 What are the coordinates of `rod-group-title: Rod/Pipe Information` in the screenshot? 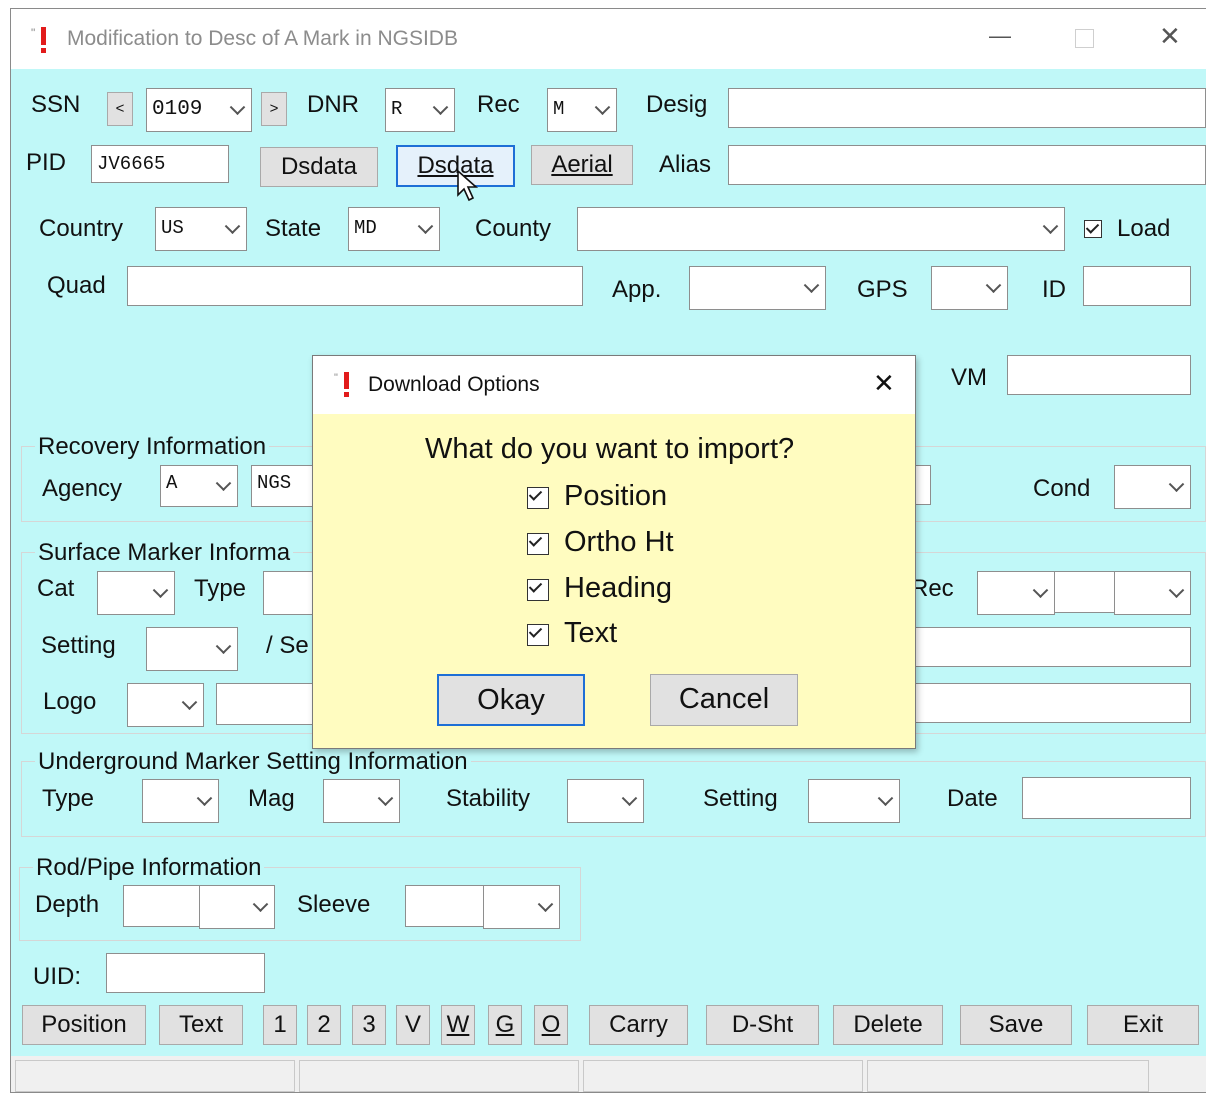 It's located at (149, 868).